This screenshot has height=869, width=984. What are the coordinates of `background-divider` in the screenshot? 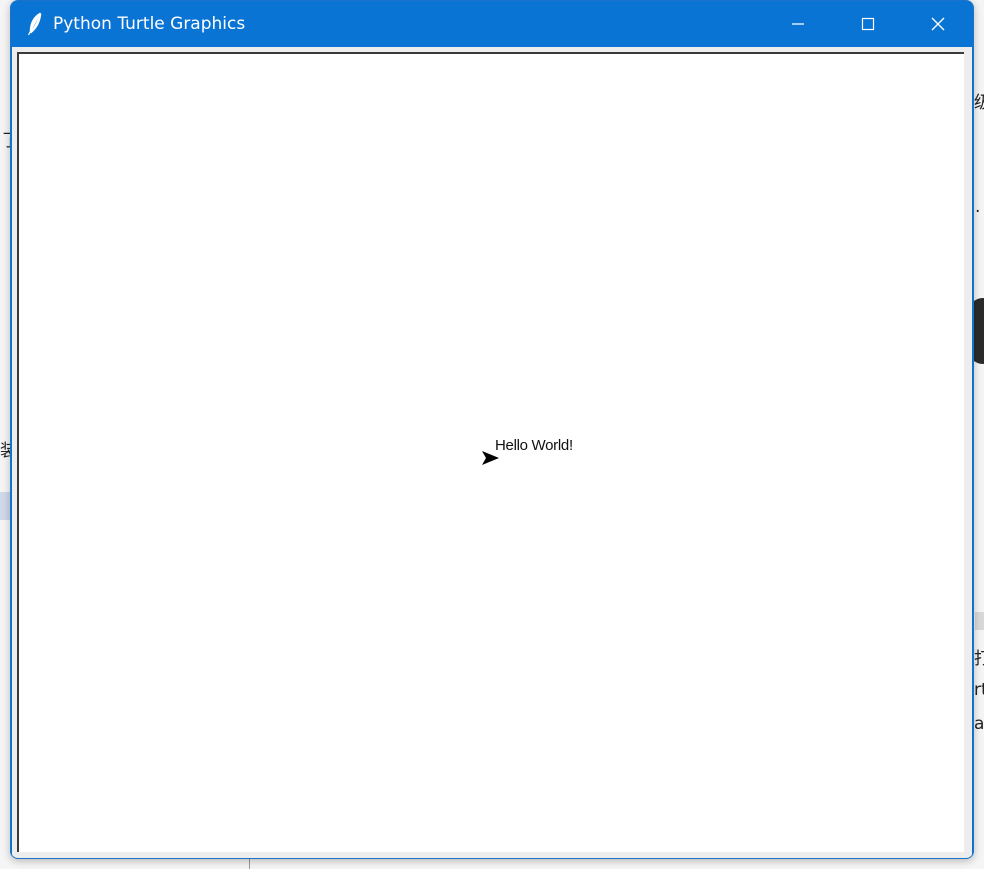 It's located at (249, 863).